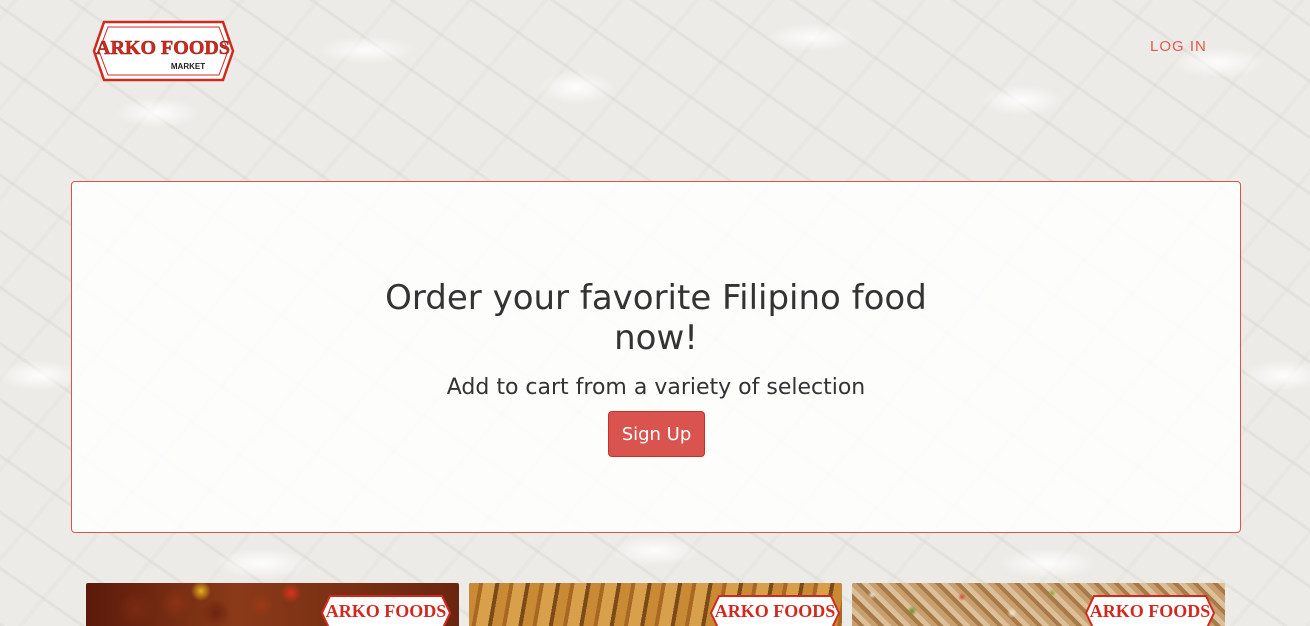 The image size is (1310, 626). Describe the element at coordinates (655, 604) in the screenshot. I see `product-card-2: ARKO FOODS` at that location.